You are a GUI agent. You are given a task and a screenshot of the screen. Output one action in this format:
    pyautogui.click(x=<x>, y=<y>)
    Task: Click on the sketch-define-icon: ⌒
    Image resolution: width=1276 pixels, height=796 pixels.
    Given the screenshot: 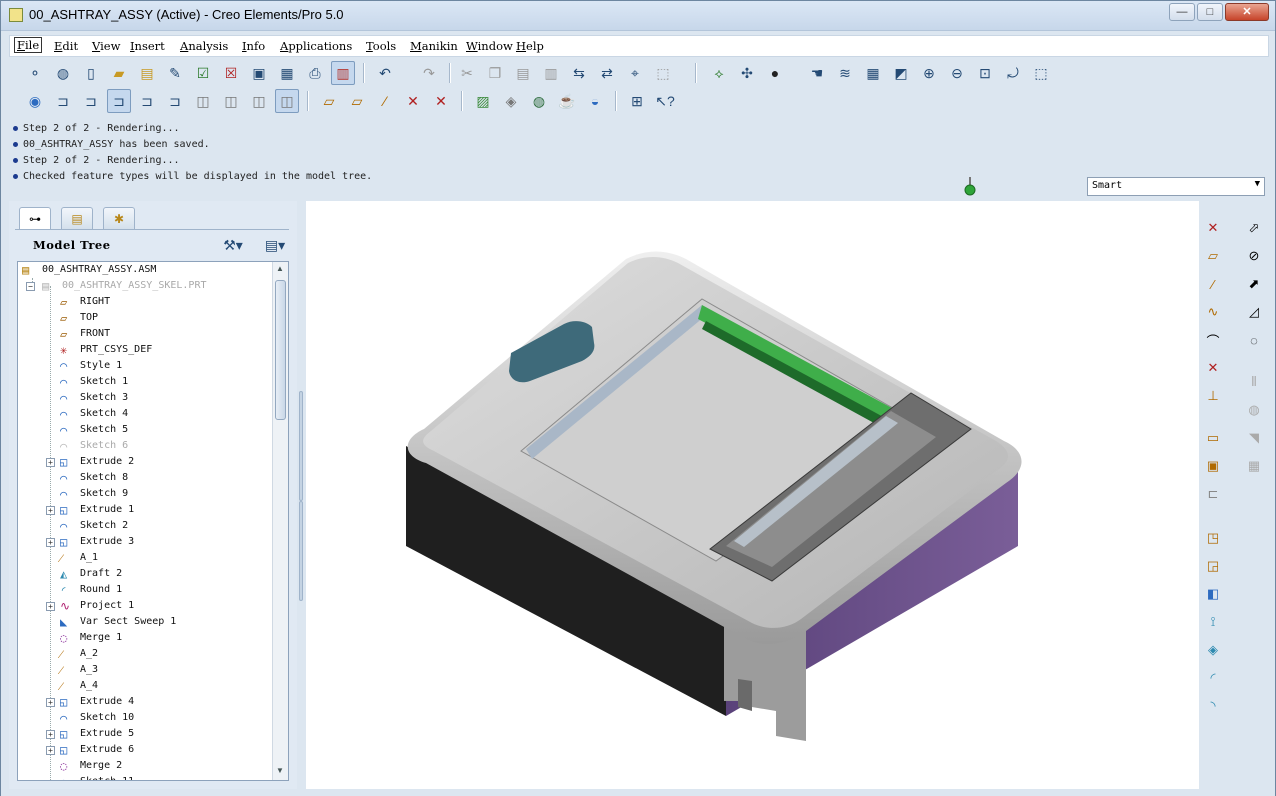 What is the action you would take?
    pyautogui.click(x=1213, y=340)
    